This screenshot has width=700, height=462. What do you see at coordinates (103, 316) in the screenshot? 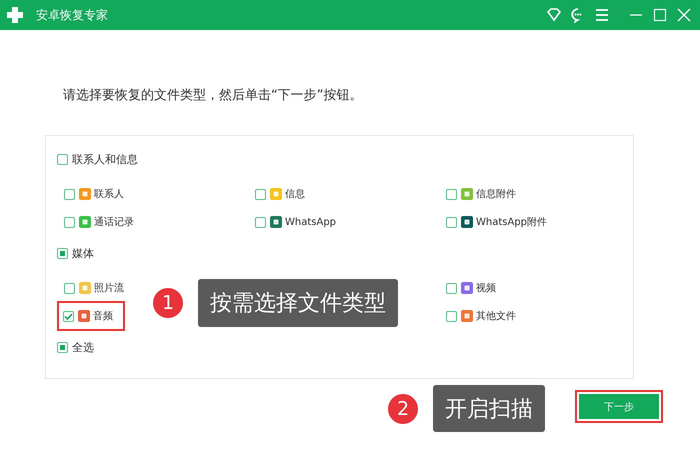
I see `file-type-label: 音频` at bounding box center [103, 316].